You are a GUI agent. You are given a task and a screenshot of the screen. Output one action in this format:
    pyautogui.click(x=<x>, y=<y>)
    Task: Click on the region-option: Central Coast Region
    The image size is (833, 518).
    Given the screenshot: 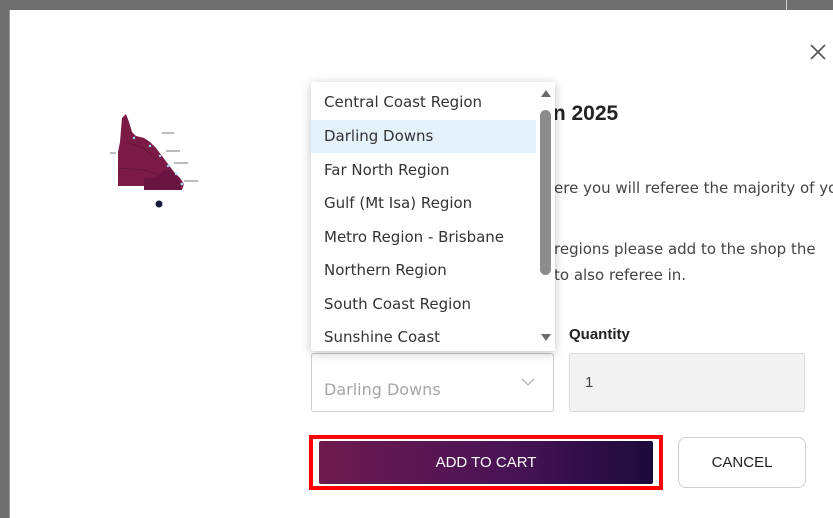 What is the action you would take?
    pyautogui.click(x=423, y=102)
    